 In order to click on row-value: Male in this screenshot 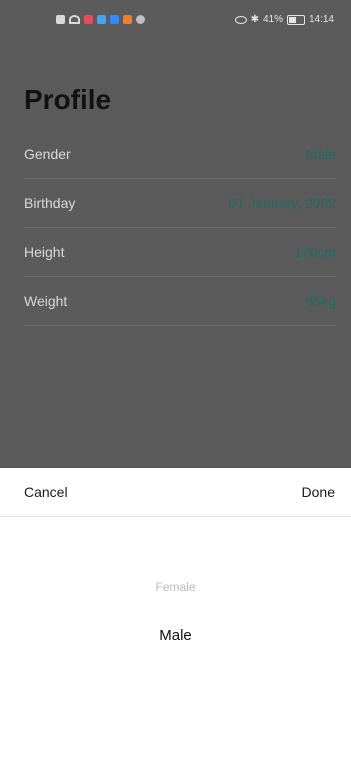, I will do `click(320, 154)`.